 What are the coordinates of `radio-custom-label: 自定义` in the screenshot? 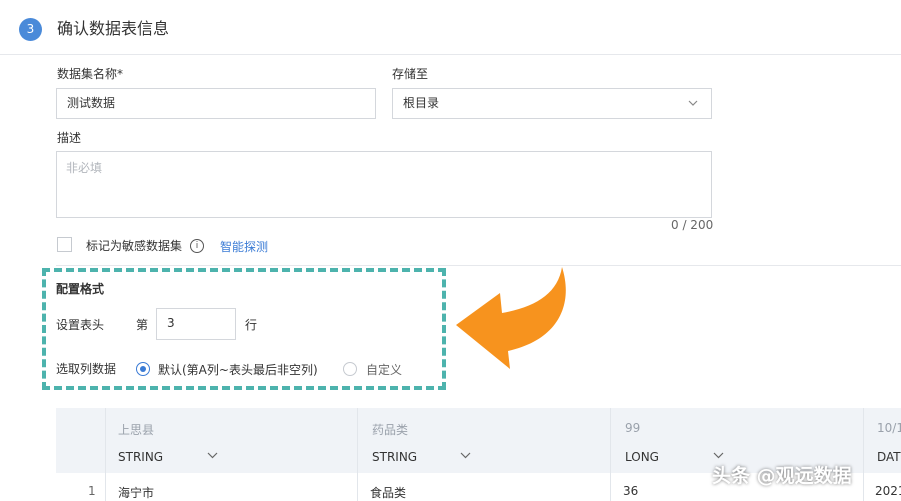 It's located at (384, 369).